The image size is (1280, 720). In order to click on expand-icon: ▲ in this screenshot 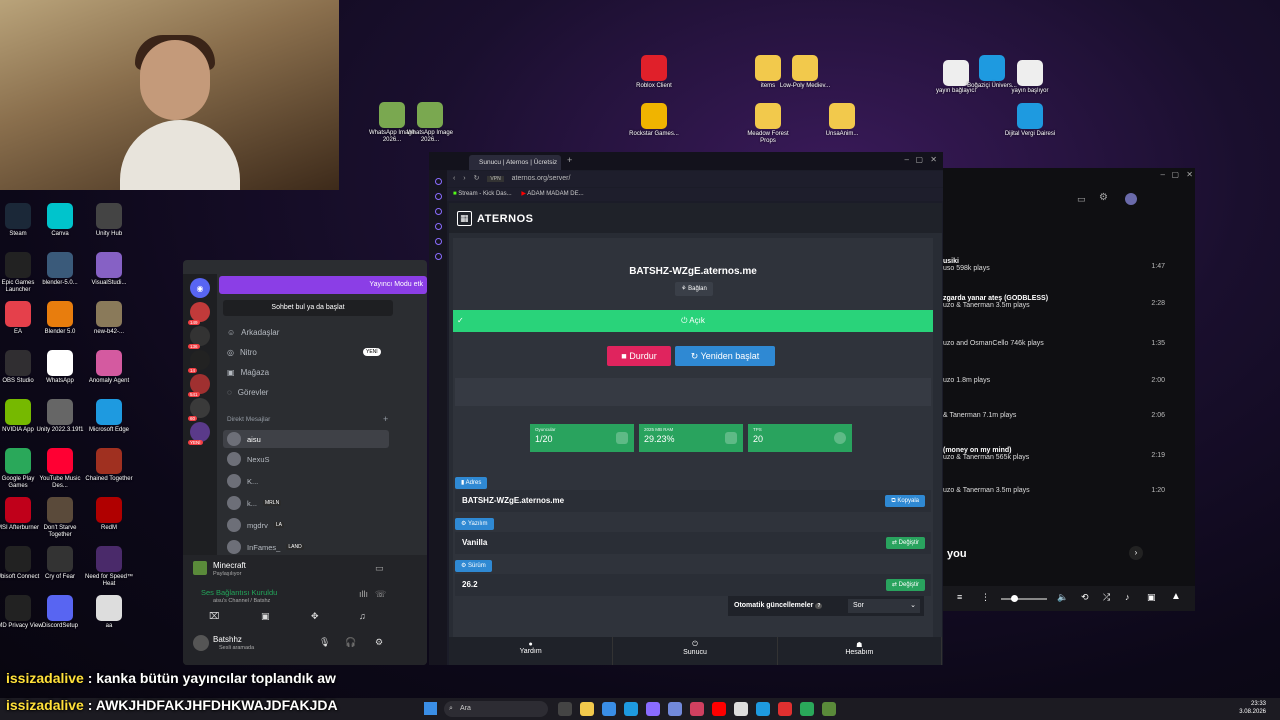, I will do `click(1176, 596)`.